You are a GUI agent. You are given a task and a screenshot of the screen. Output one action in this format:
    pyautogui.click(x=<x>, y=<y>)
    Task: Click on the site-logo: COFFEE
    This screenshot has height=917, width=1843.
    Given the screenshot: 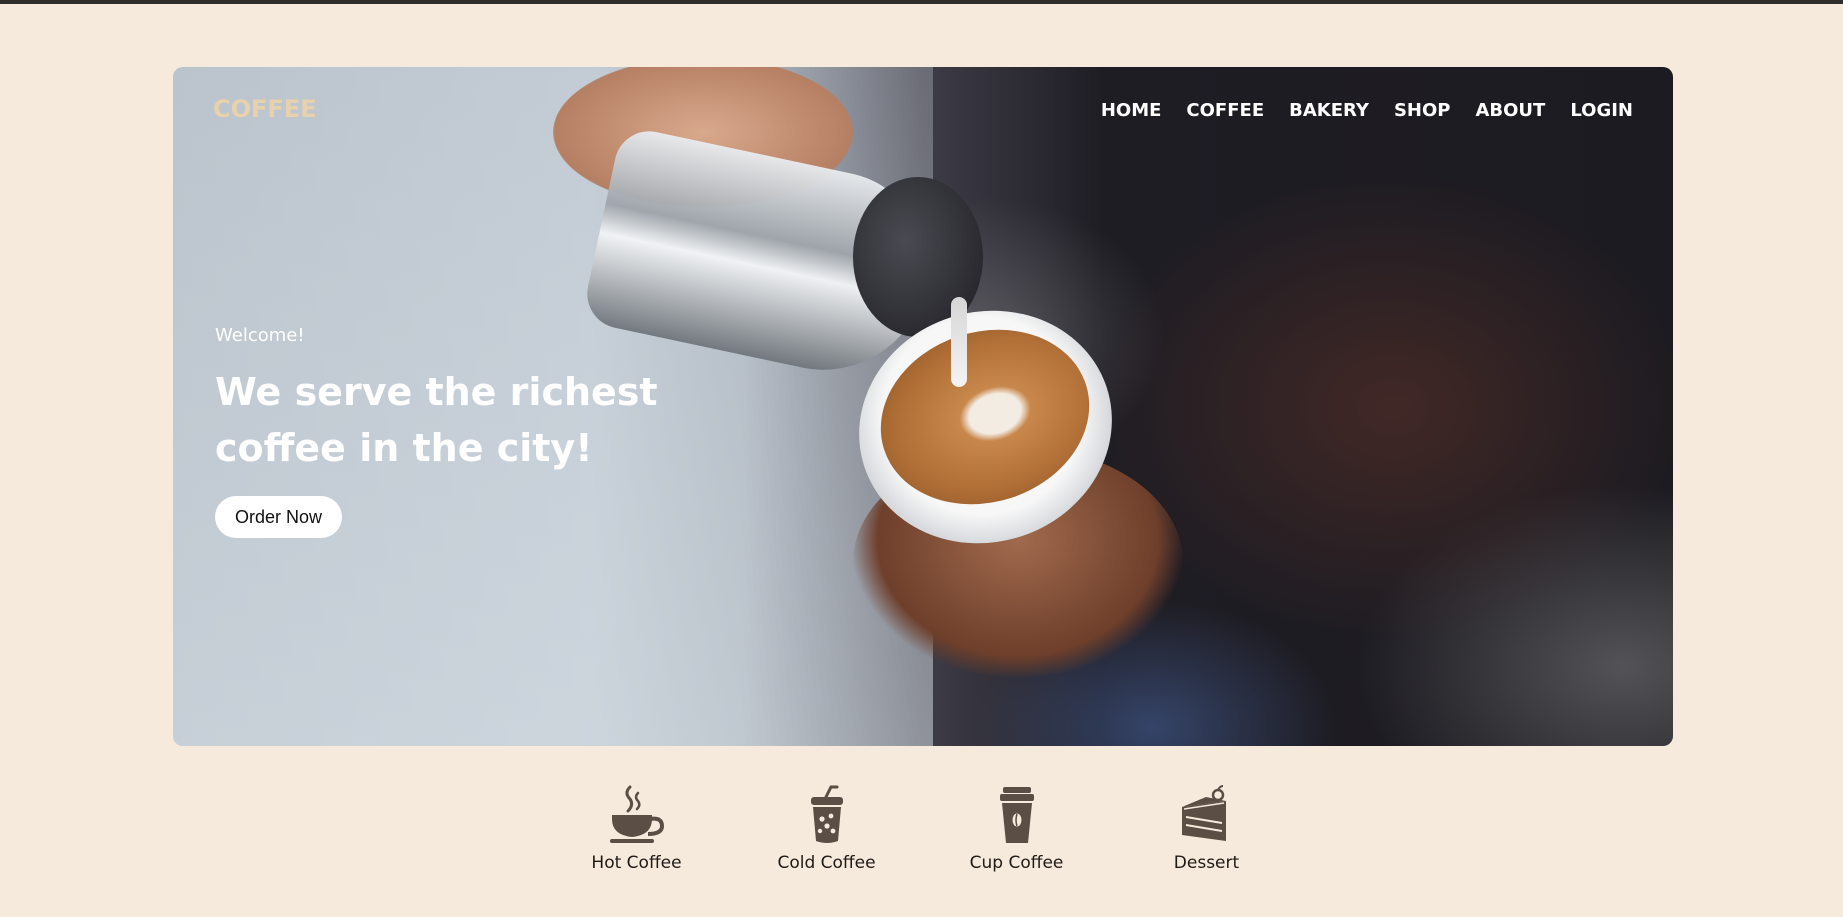 What is the action you would take?
    pyautogui.click(x=265, y=109)
    